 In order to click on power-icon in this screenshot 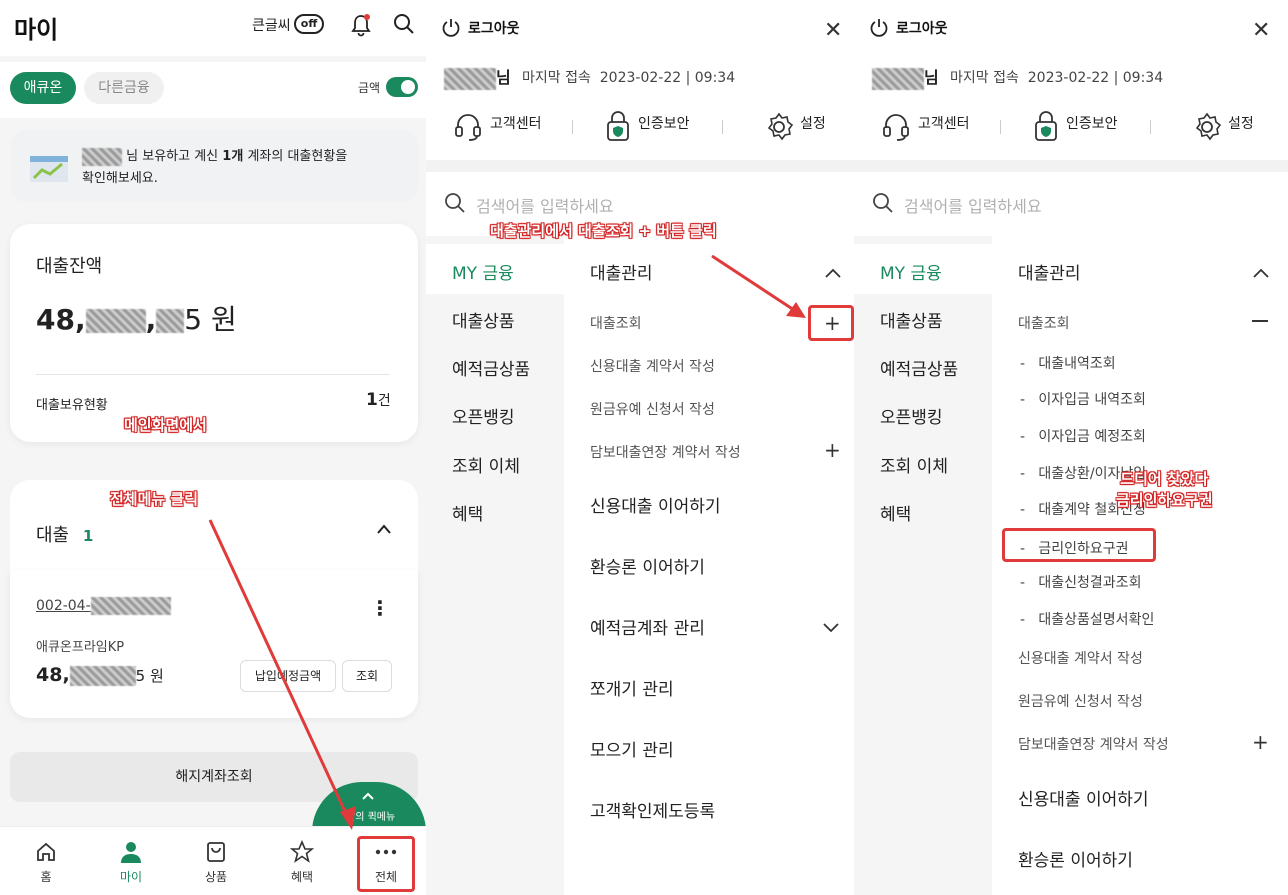, I will do `click(879, 30)`.